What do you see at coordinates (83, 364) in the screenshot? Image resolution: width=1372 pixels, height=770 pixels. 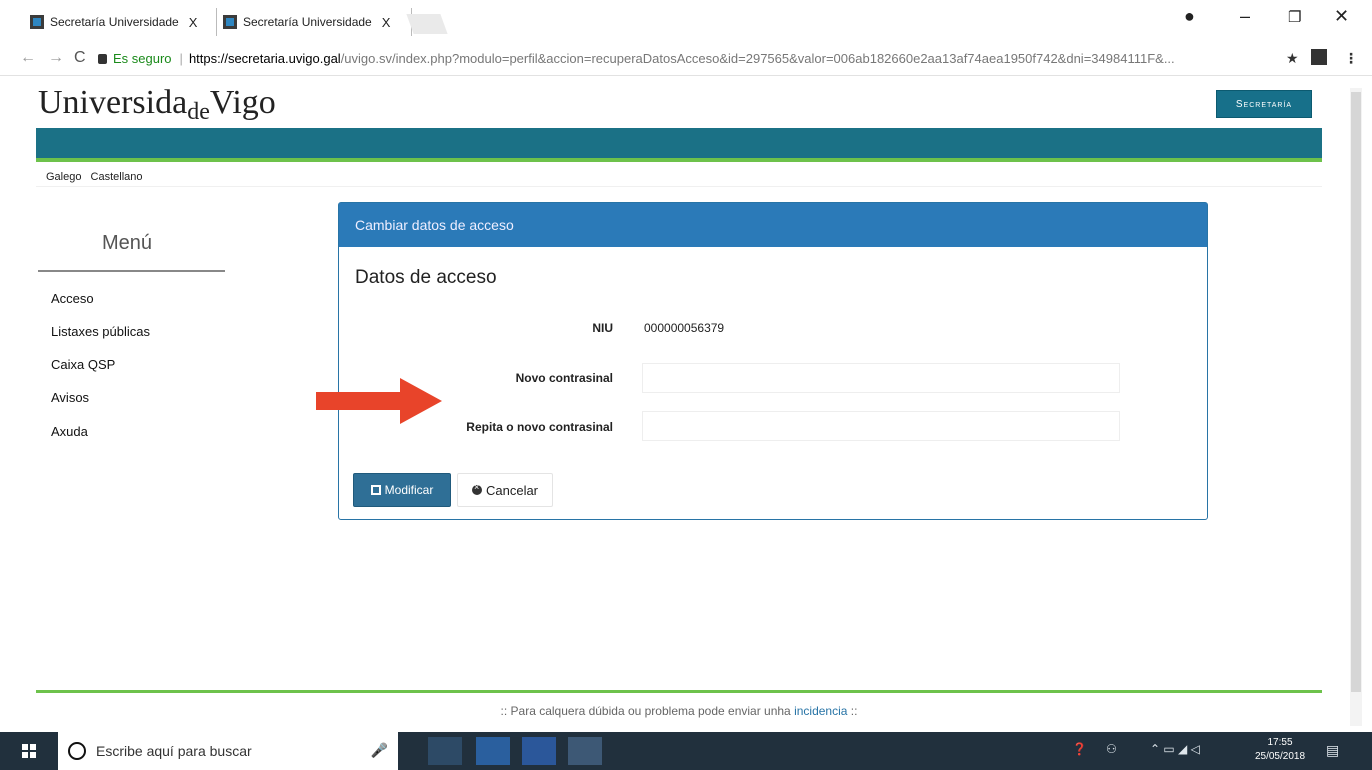 I see `menu-item-caixa-qsp: Caixa QSP` at bounding box center [83, 364].